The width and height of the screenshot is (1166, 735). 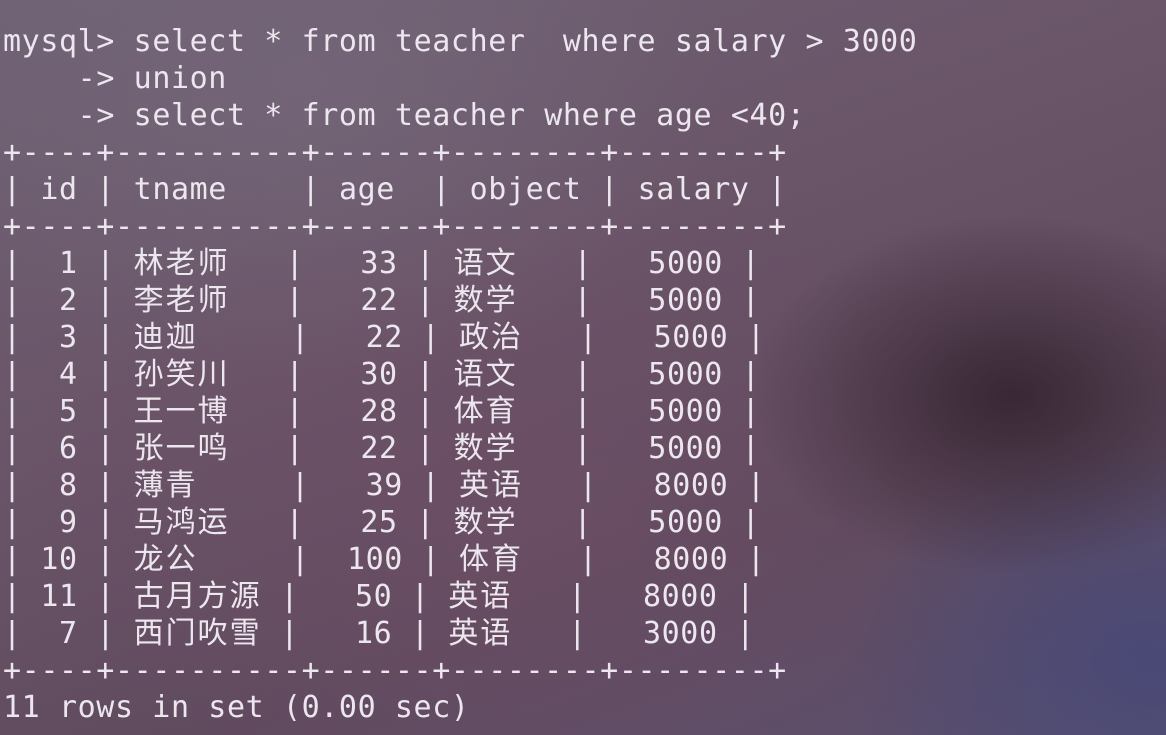 What do you see at coordinates (374, 559) in the screenshot?
I see `cell-age: 100` at bounding box center [374, 559].